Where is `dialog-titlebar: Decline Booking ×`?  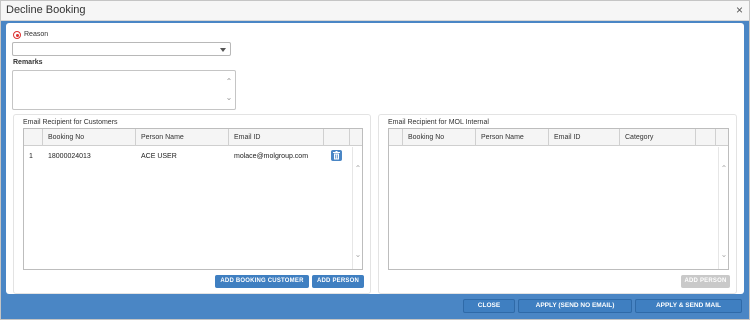
dialog-titlebar: Decline Booking × is located at coordinates (375, 11).